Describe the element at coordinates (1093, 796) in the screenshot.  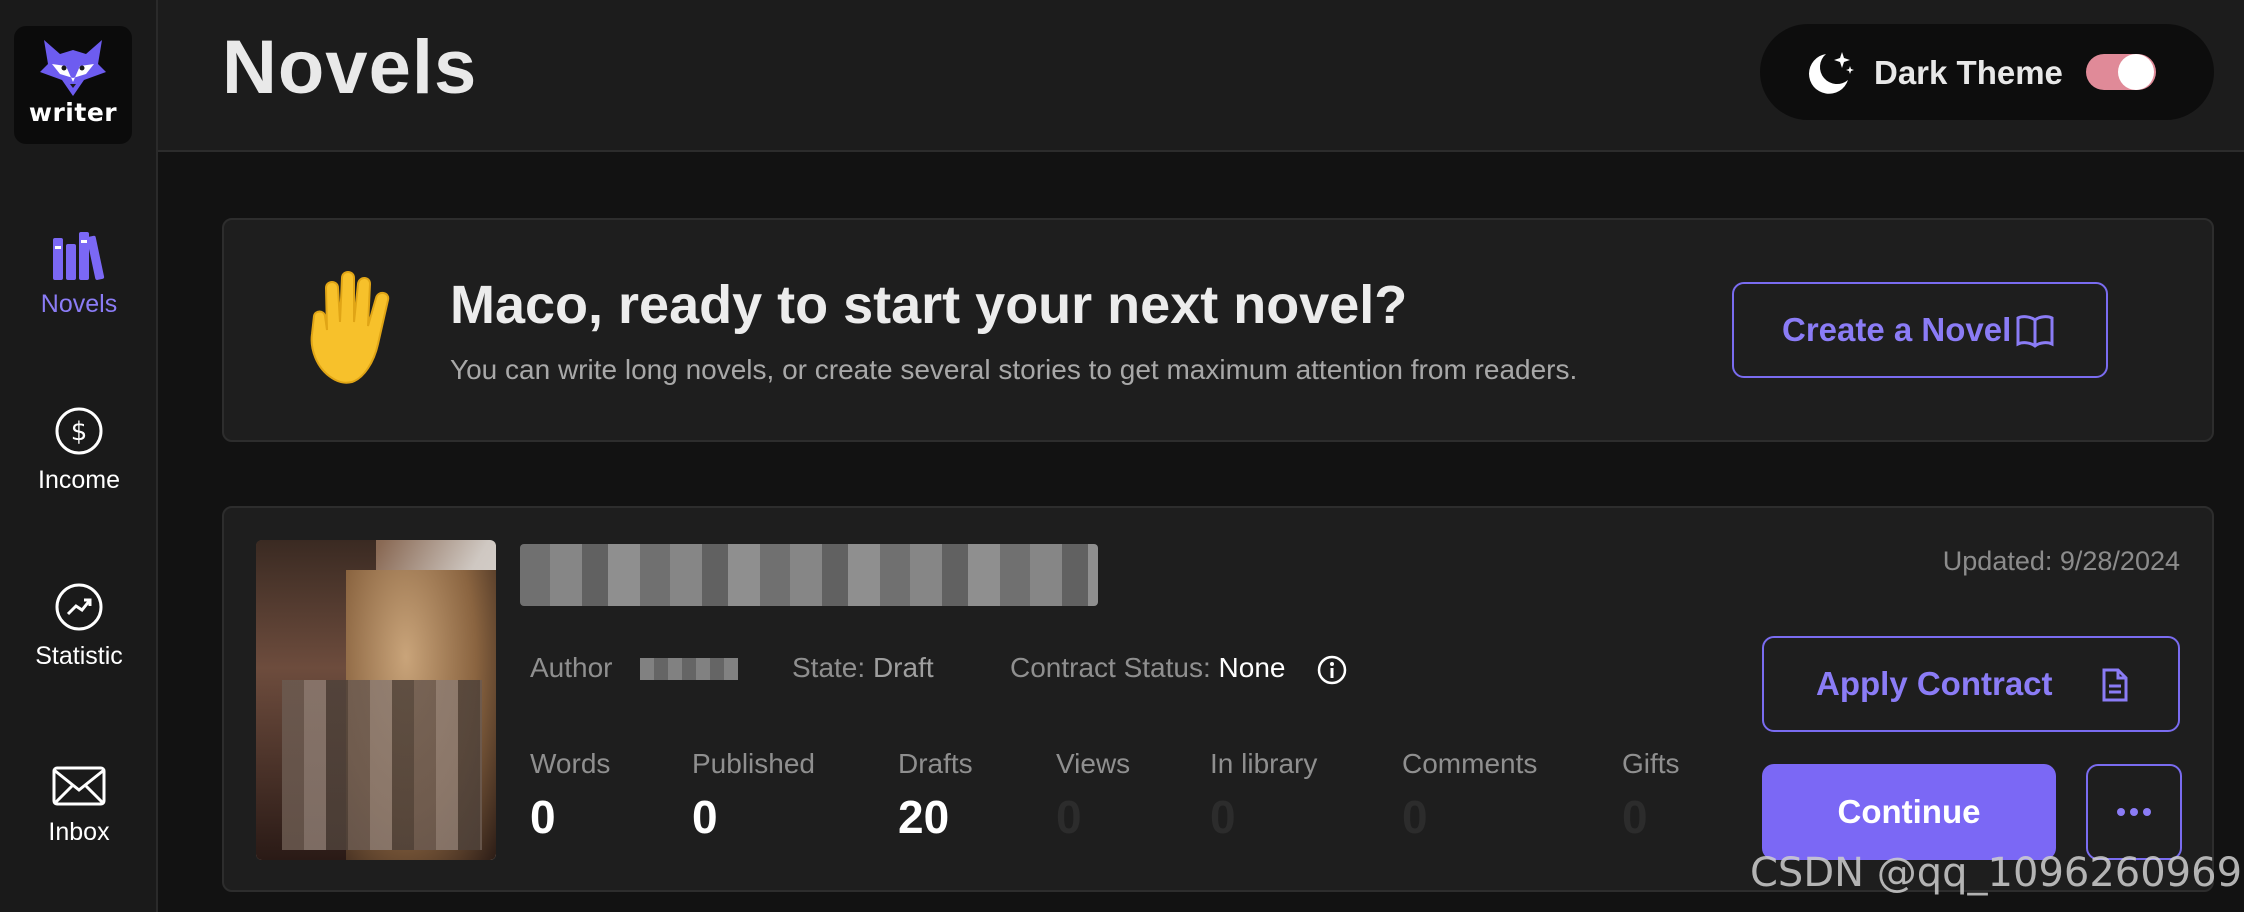
I see `stat-views: Views 0` at that location.